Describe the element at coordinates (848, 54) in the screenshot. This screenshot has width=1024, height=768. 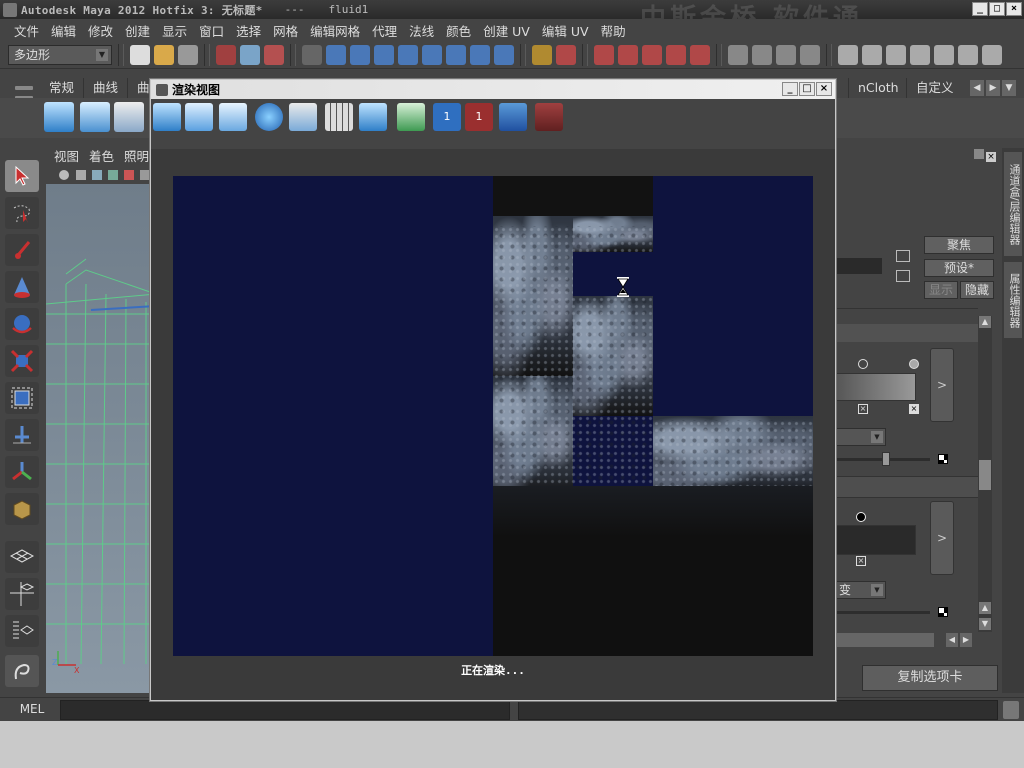
I see `render-settings-icon` at that location.